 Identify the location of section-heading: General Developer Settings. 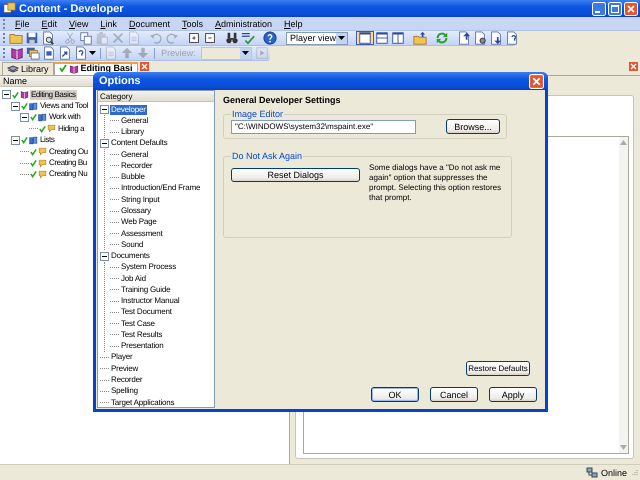
(282, 100).